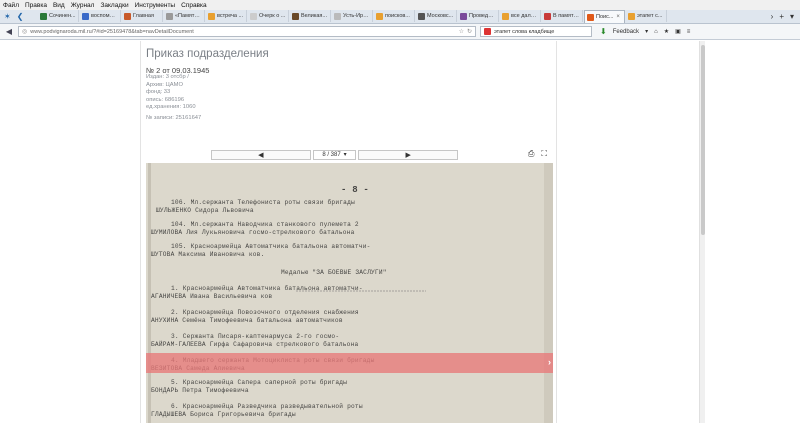 This screenshot has width=800, height=423. I want to click on menu-item-2: Вид, so click(59, 5).